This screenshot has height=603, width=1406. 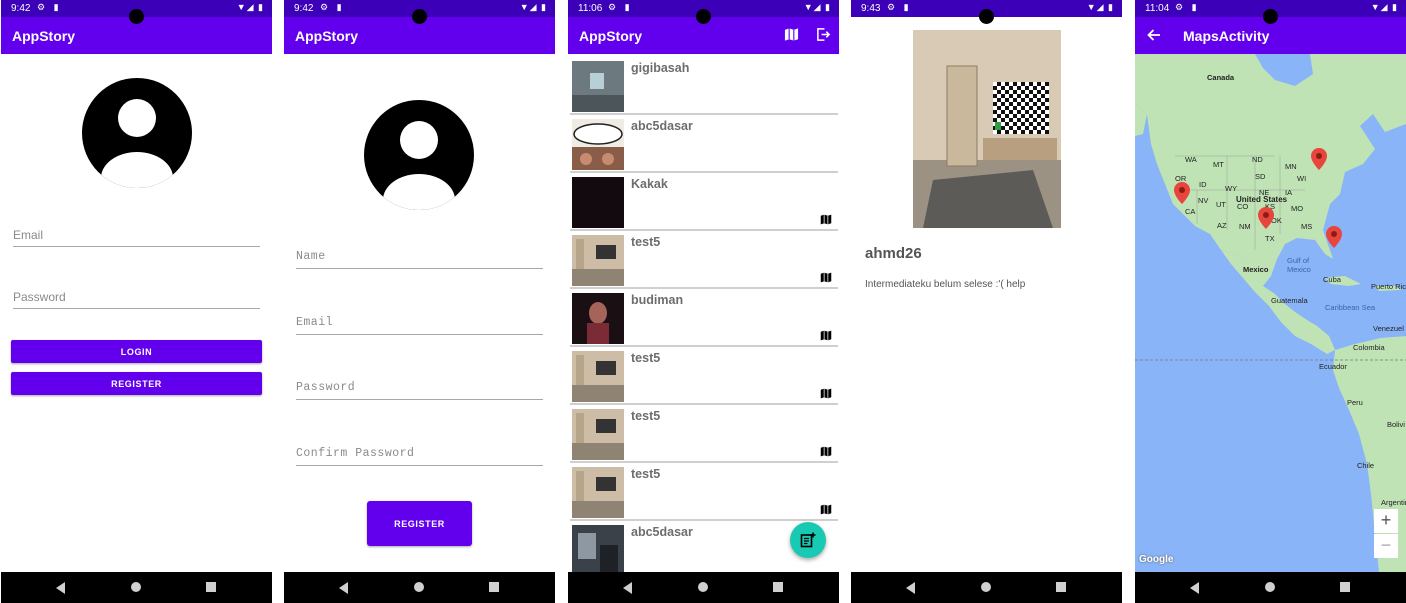 I want to click on confirm-password-input, so click(x=419, y=448).